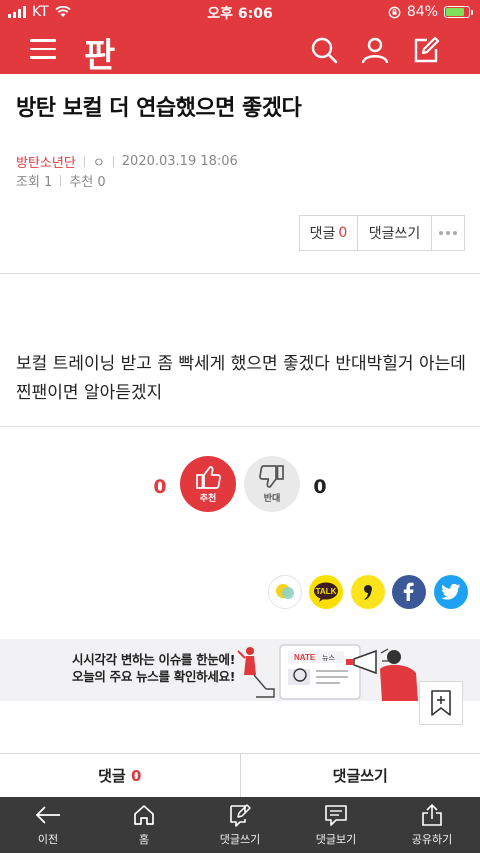 This screenshot has width=480, height=853. I want to click on facebook-icon, so click(408, 591).